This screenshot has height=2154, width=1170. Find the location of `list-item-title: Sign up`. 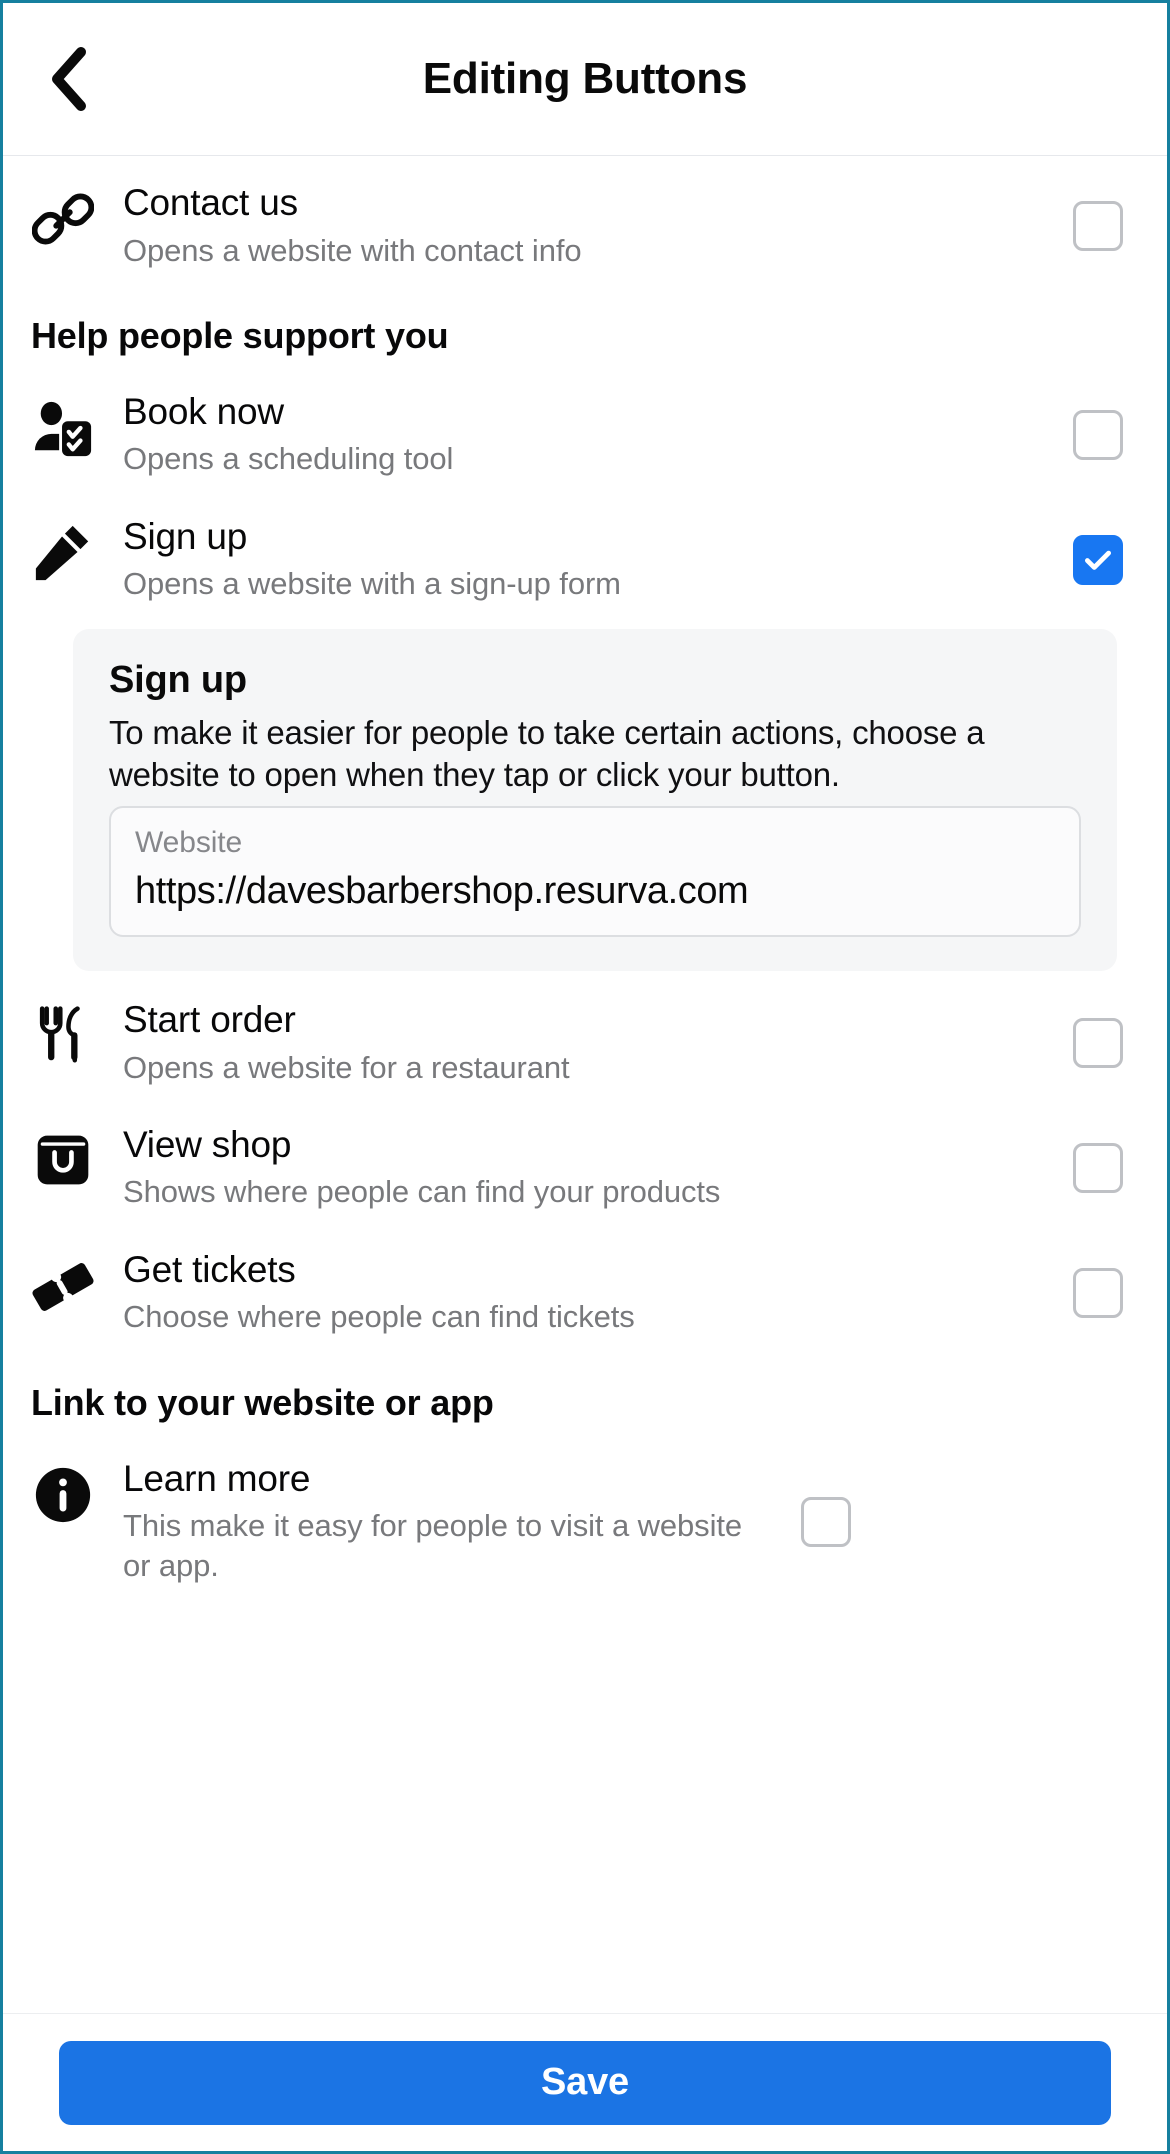

list-item-title: Sign up is located at coordinates (185, 536).